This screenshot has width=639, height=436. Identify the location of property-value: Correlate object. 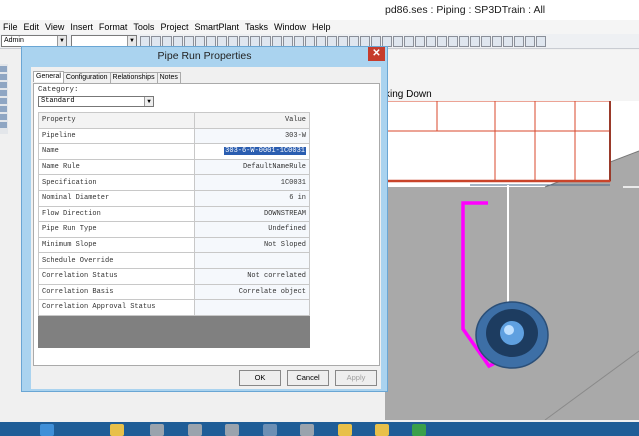
(252, 292).